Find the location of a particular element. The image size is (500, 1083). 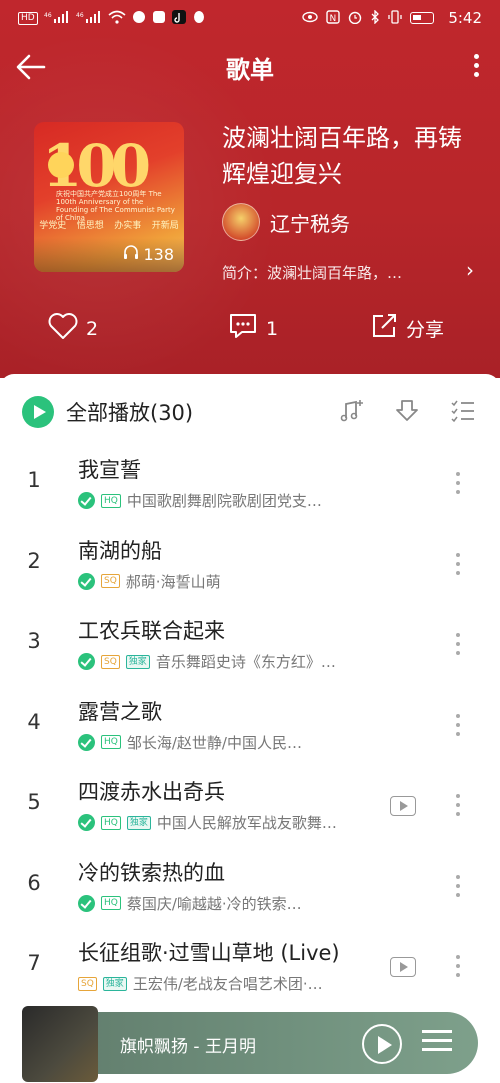

page-title: 歌单 is located at coordinates (250, 70).